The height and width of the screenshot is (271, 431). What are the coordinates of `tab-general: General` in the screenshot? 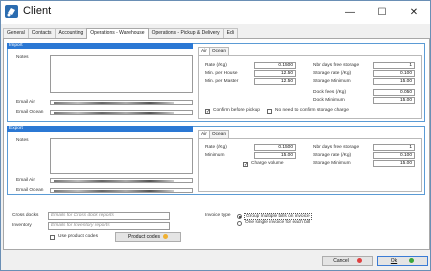 It's located at (16, 33).